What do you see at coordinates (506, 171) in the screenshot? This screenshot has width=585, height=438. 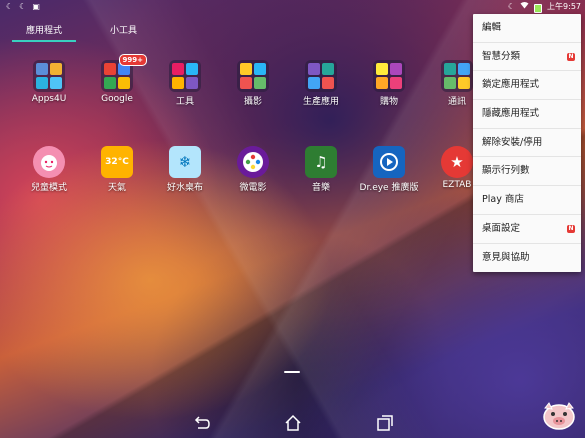 I see `menu-item-label: 顯示行列數` at bounding box center [506, 171].